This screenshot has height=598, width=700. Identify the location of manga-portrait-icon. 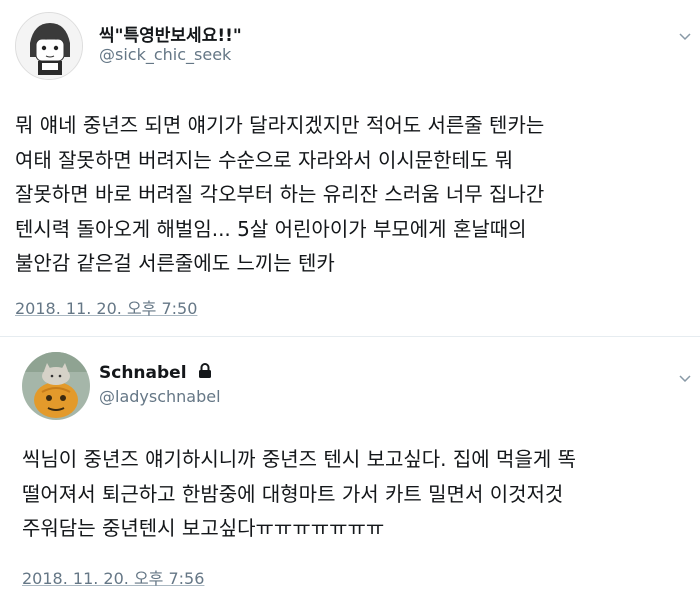
(49, 46).